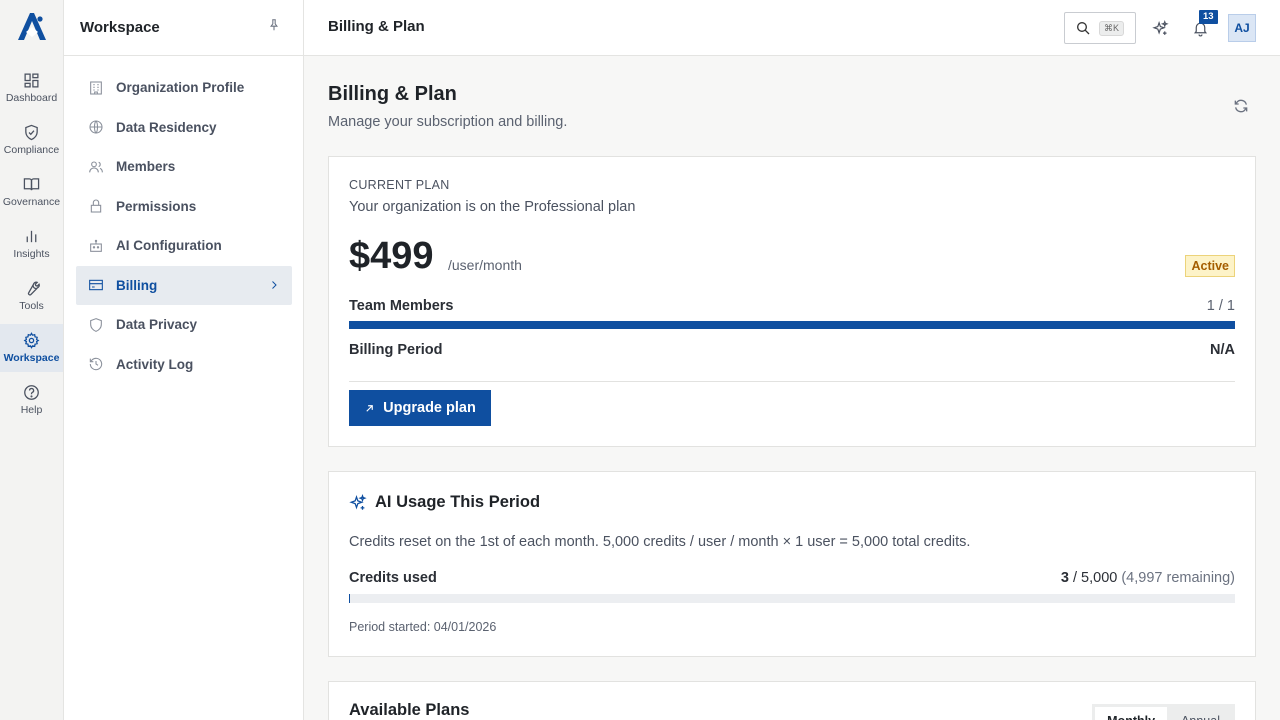  Describe the element at coordinates (369, 408) in the screenshot. I see `arrow-up-right-icon` at that location.